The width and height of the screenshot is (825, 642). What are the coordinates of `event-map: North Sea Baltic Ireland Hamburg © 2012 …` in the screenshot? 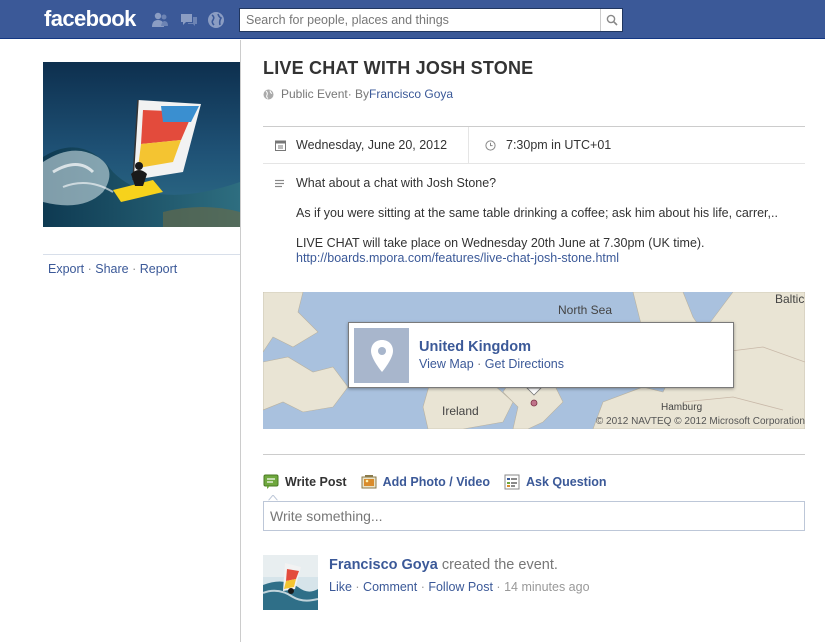 It's located at (534, 360).